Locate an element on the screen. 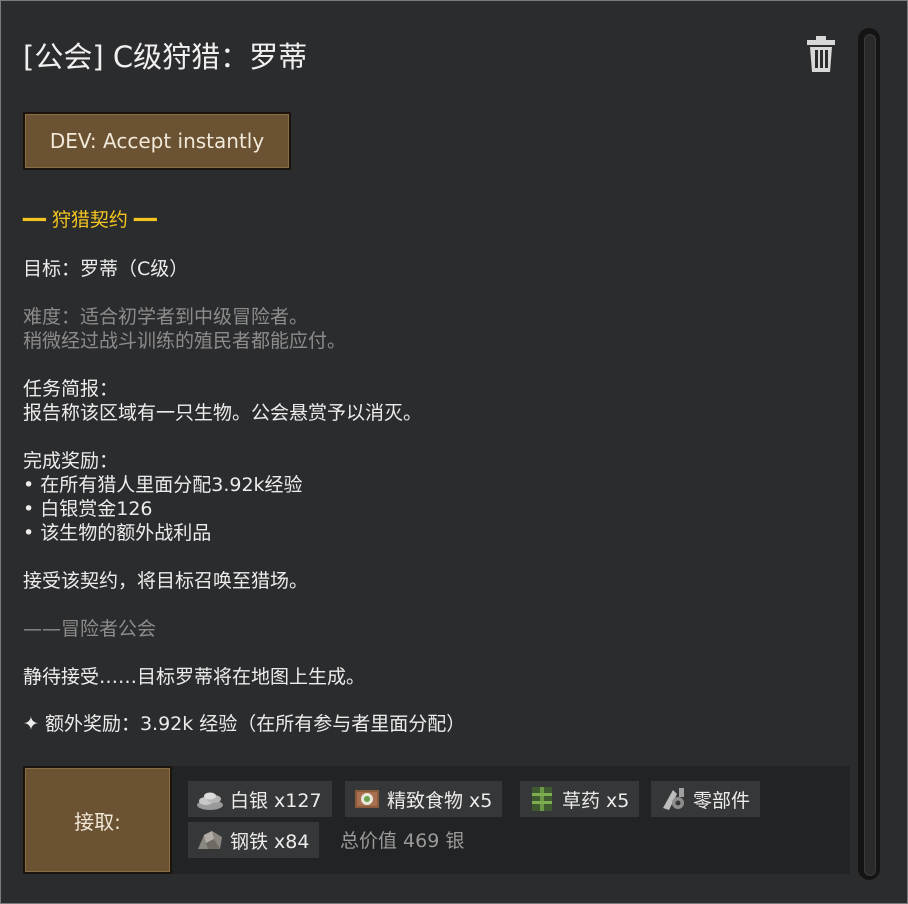 The image size is (908, 904). trash-icon is located at coordinates (821, 54).